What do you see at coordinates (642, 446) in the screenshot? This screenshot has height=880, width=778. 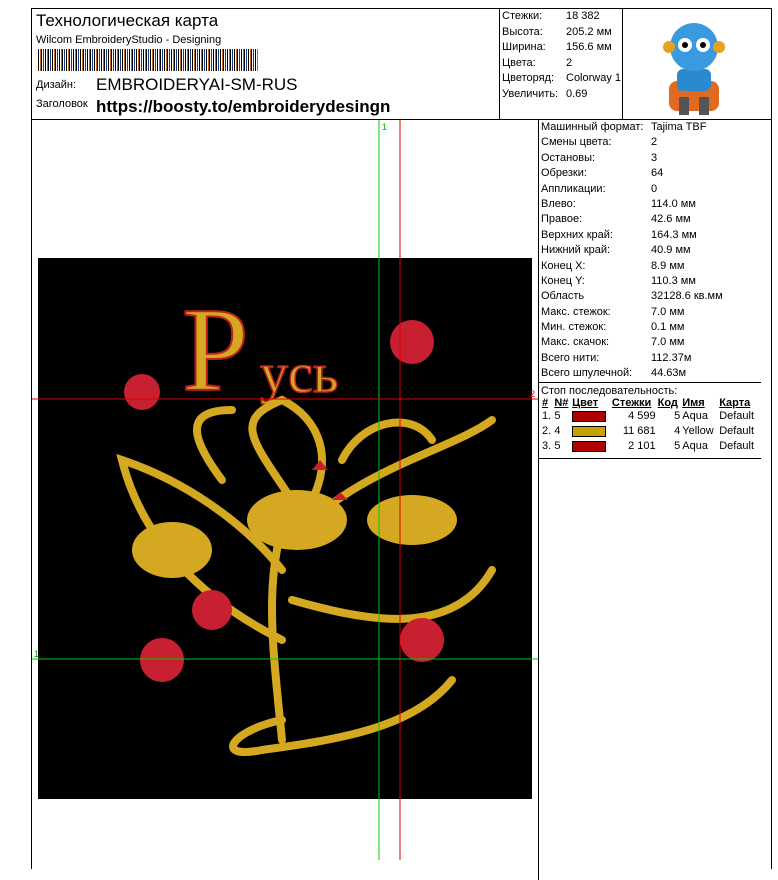 I see `stitch-count: 2 101` at bounding box center [642, 446].